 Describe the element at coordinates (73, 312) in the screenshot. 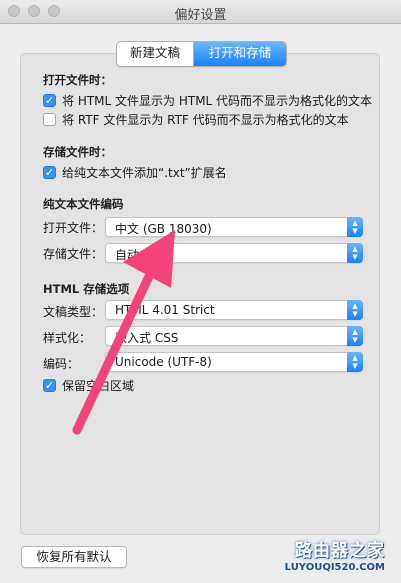

I see `doctype-label: 文稿类型：` at that location.